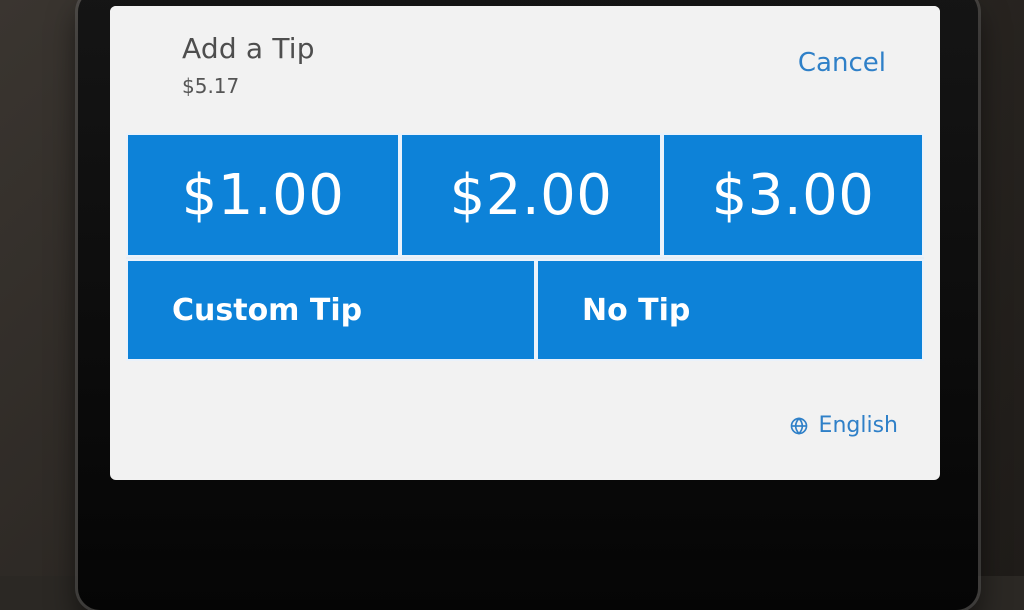 This screenshot has width=1024, height=610. Describe the element at coordinates (799, 426) in the screenshot. I see `globe-icon` at that location.